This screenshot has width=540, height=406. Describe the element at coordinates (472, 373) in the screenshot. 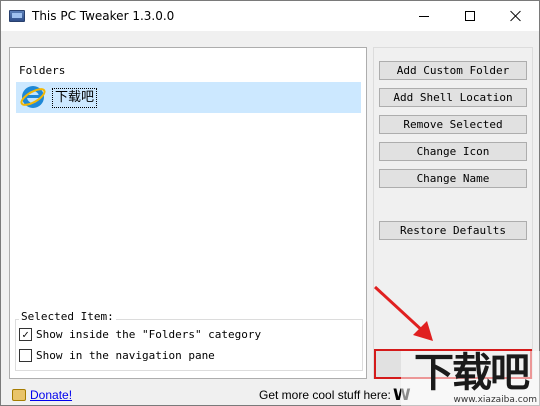

I see `watermark-logo: 下载吧` at that location.